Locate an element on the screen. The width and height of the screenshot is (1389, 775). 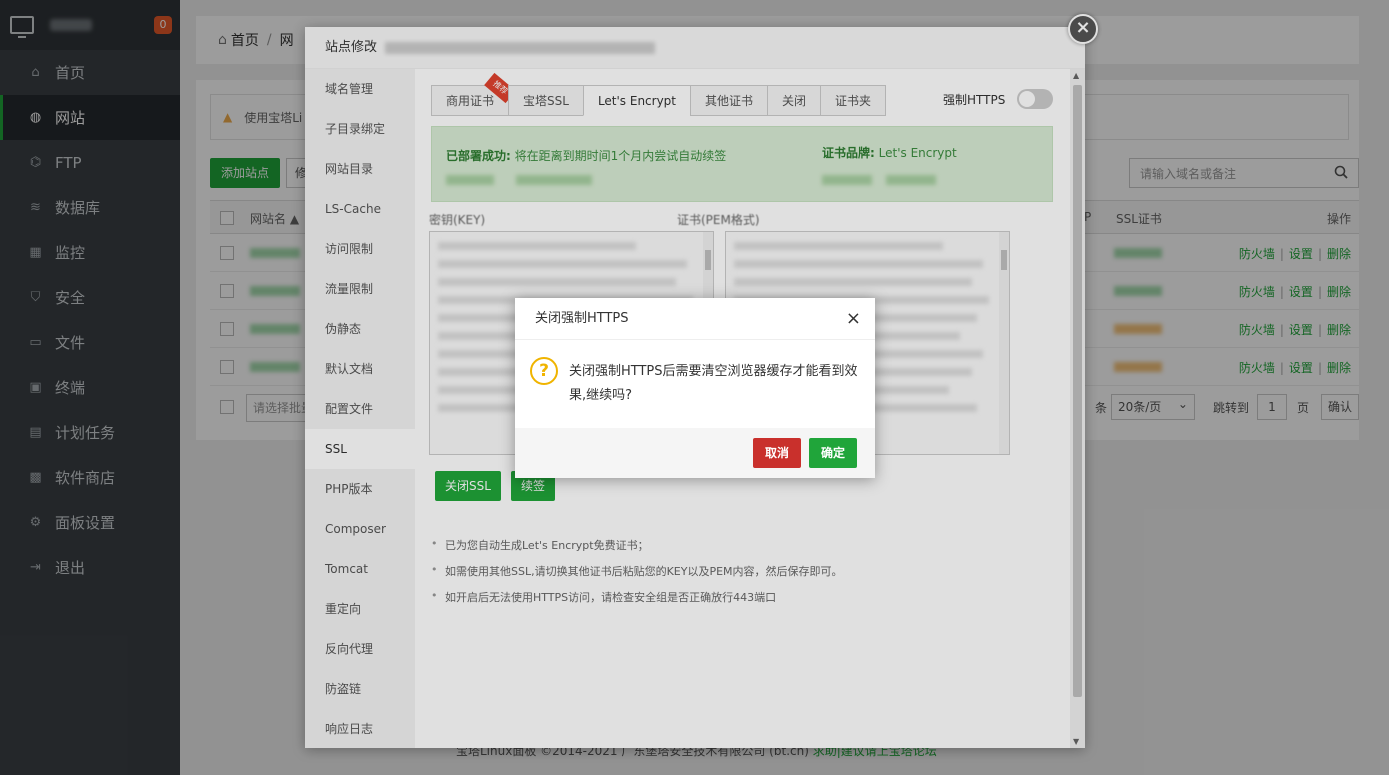
dialog-body: ? 关闭强制HTTPS后需要清空浏览器缓存才能看到效果,继续吗? is located at coordinates (695, 384).